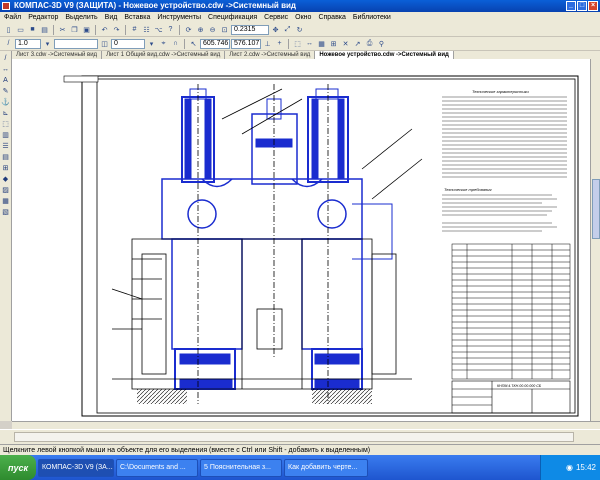 This screenshot has height=480, width=600. Describe the element at coordinates (5, 80) in the screenshot. I see `designations-icon: A` at that location.